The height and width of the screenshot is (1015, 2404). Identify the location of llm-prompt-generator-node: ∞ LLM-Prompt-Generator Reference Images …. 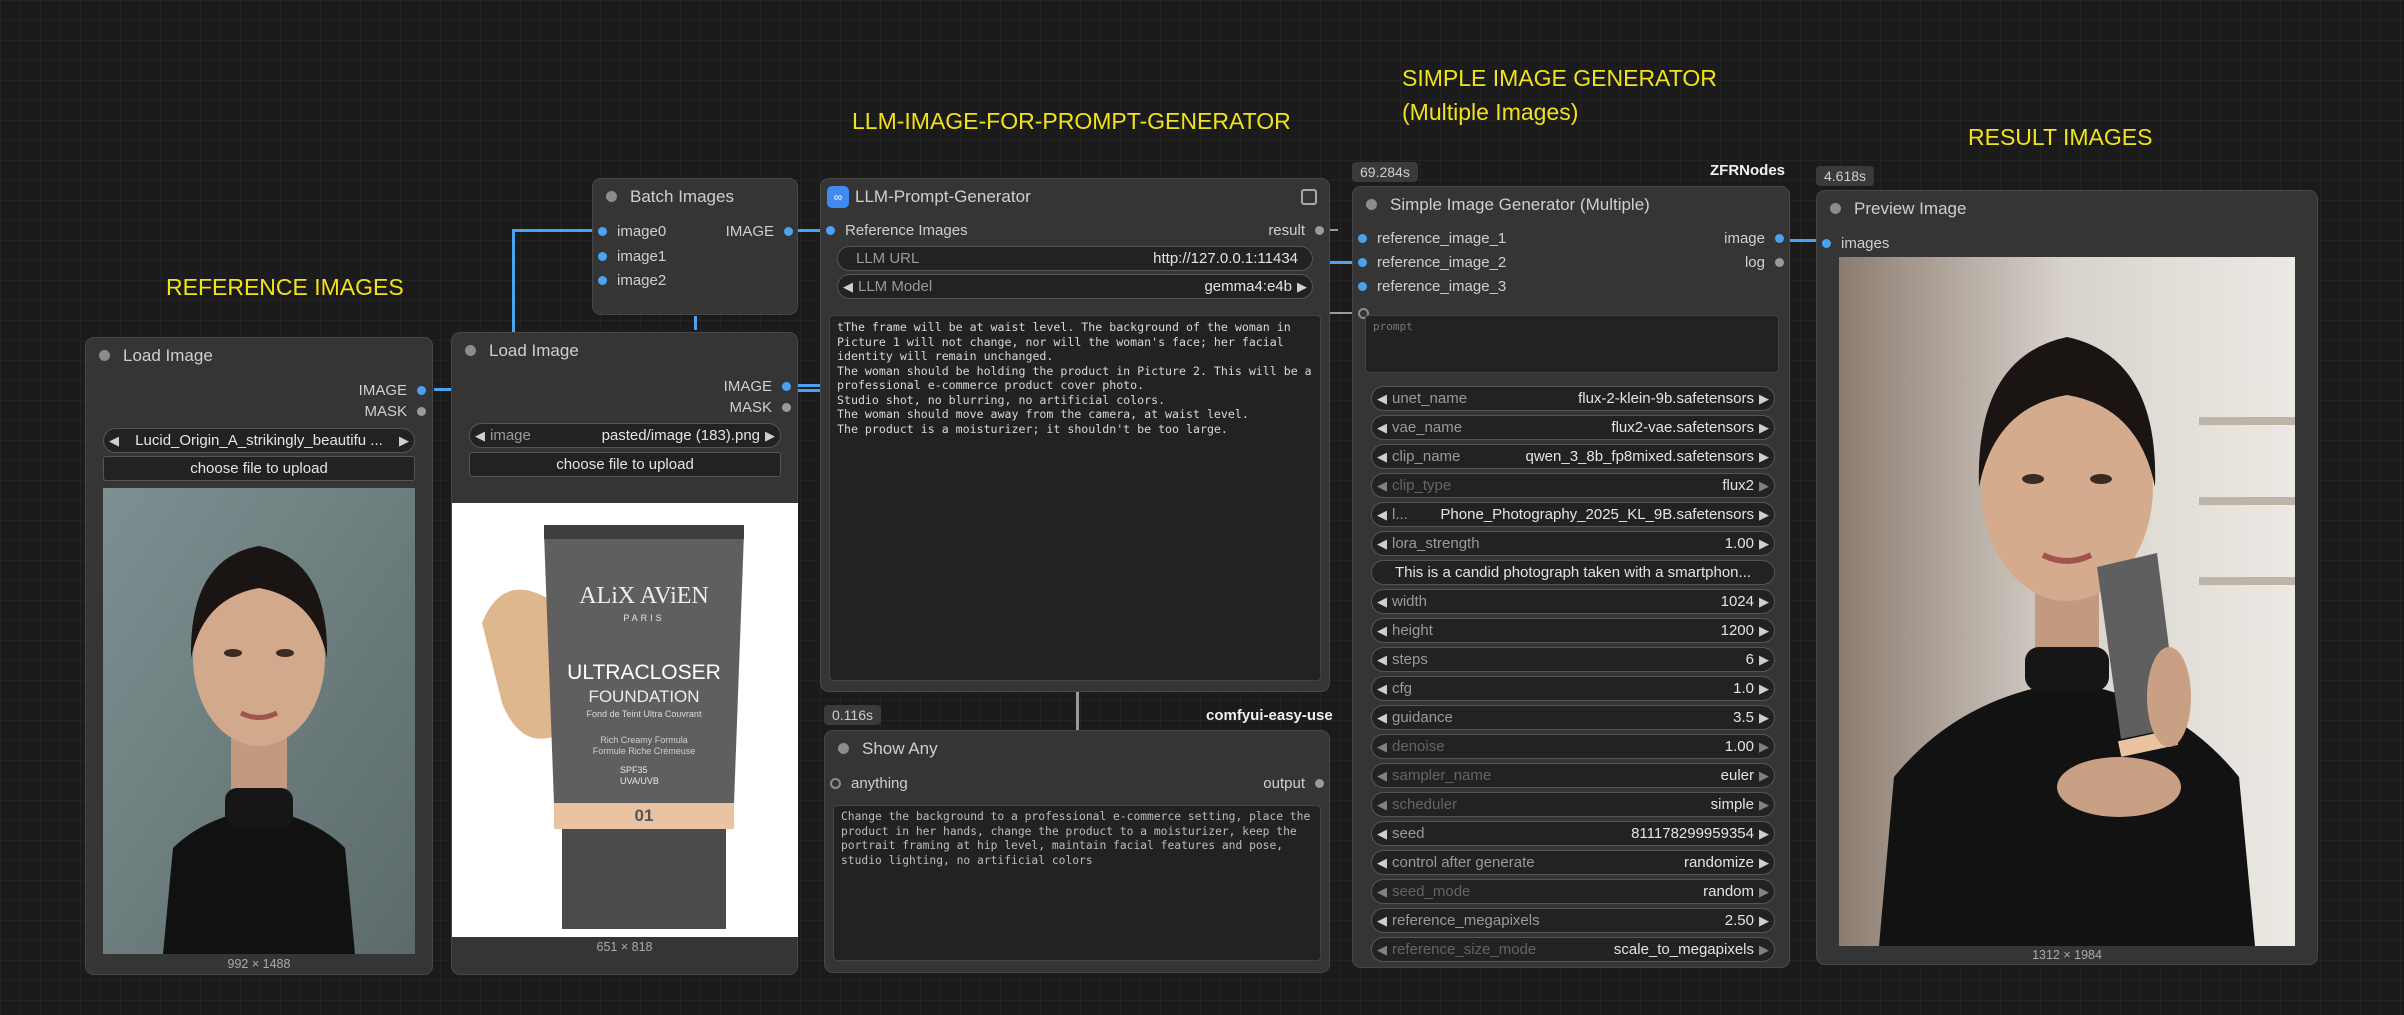
(1075, 435).